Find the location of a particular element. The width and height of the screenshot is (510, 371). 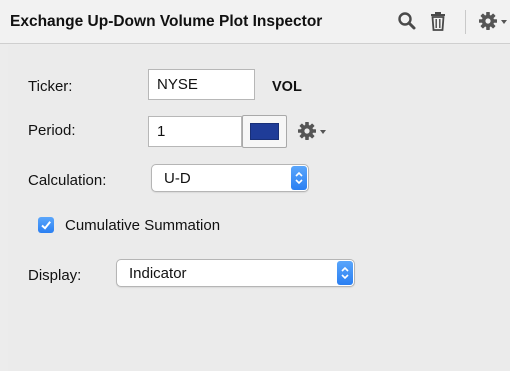

toolbar-divider is located at coordinates (465, 22).